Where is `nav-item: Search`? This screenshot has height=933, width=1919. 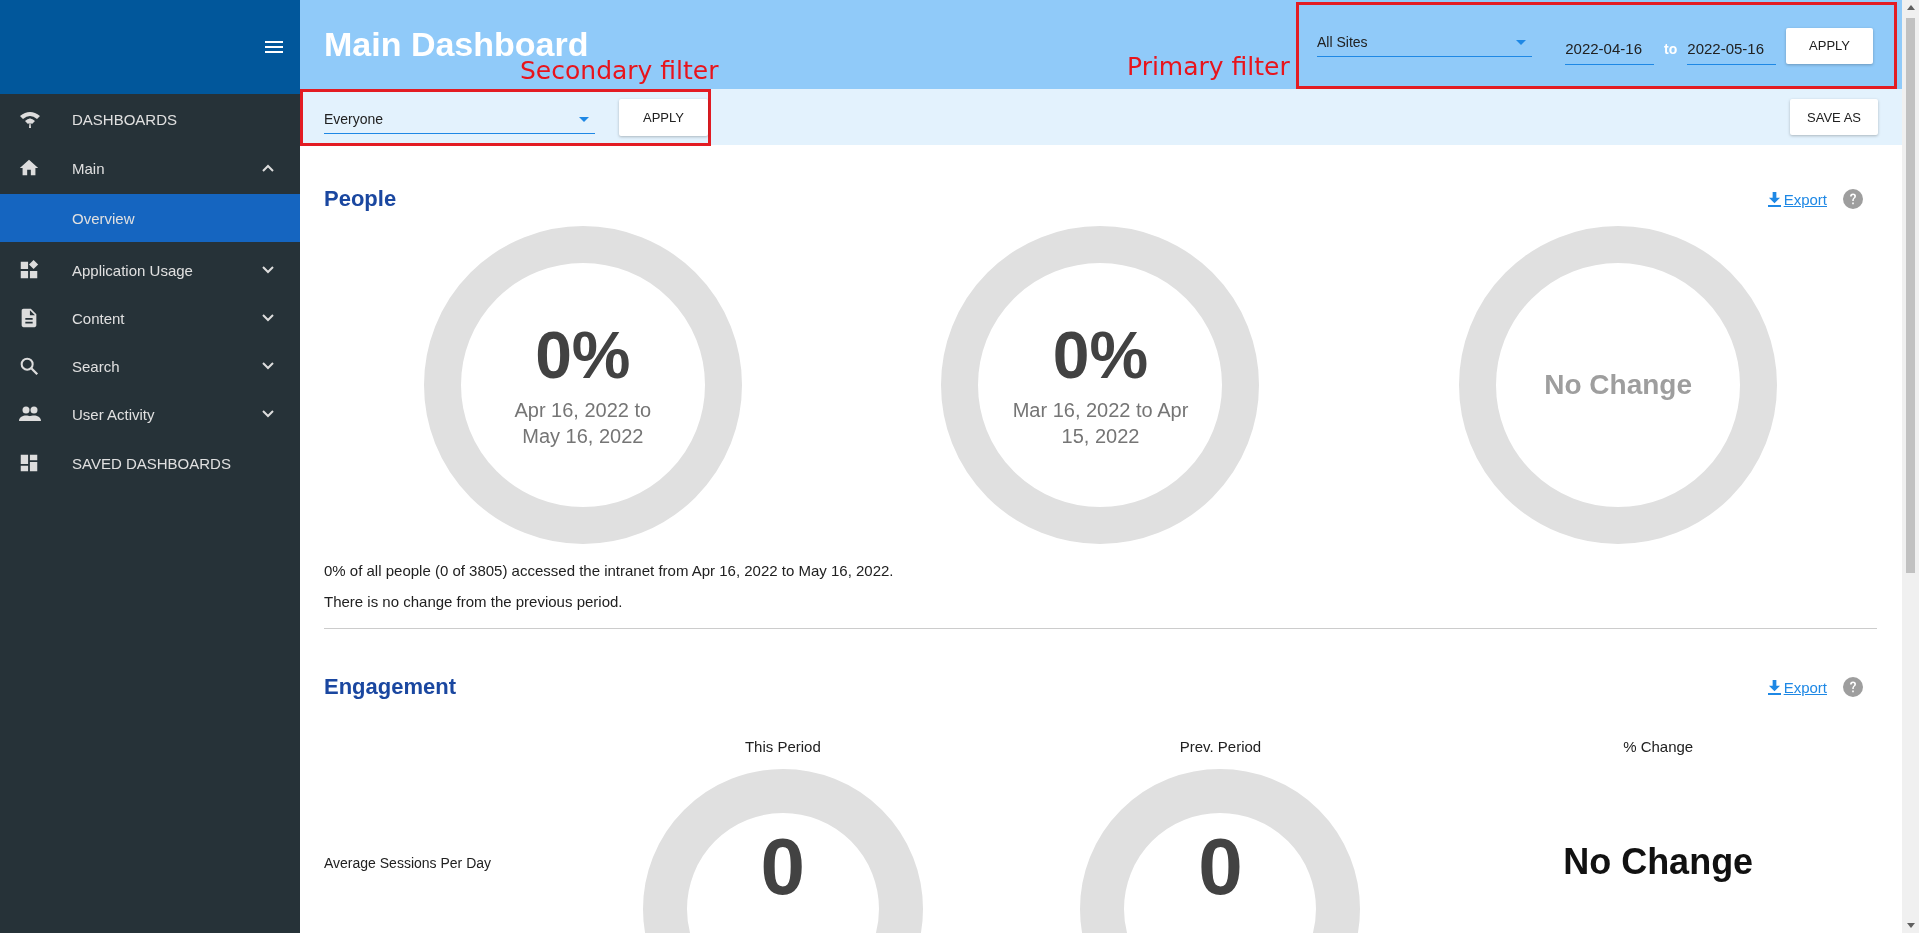
nav-item: Search is located at coordinates (150, 366).